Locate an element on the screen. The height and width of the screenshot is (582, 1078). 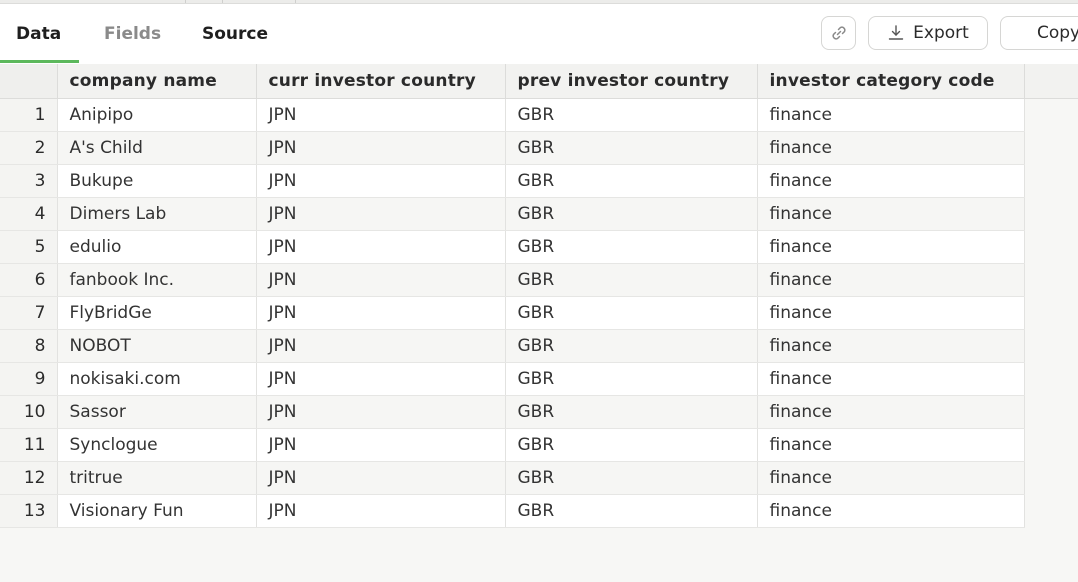
copy-button: Copy is located at coordinates (1039, 33).